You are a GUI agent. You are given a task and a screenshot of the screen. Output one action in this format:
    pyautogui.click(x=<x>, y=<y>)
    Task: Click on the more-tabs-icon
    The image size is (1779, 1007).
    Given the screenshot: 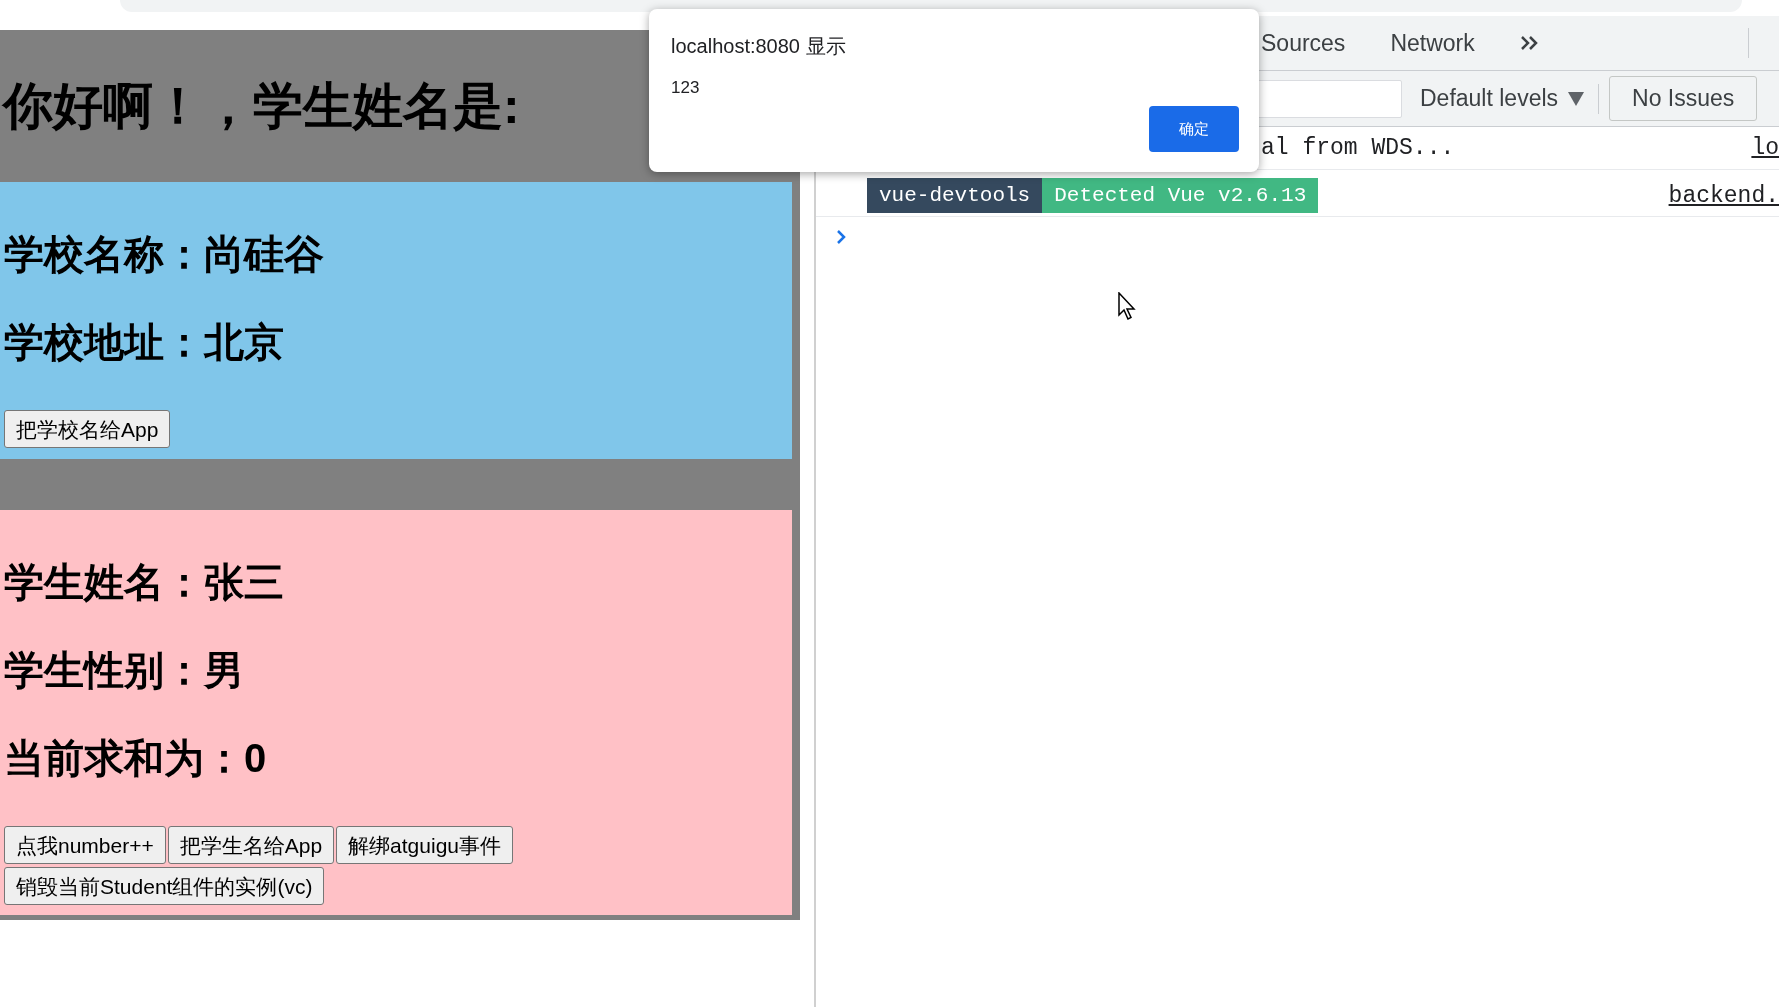 What is the action you would take?
    pyautogui.click(x=1528, y=43)
    